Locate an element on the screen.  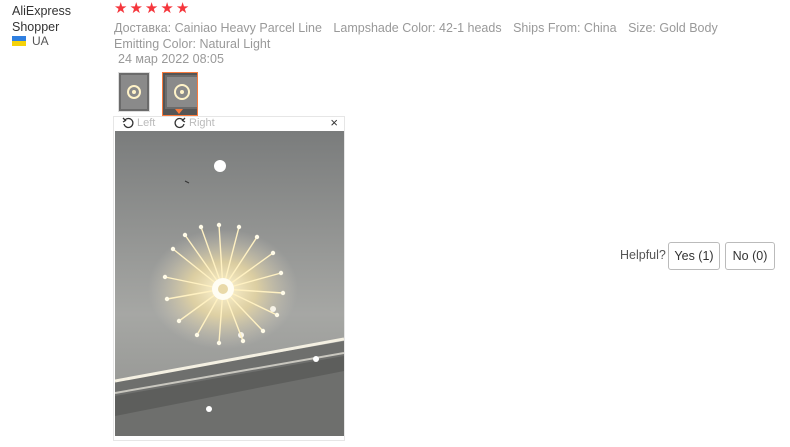
close-viewer-button: × is located at coordinates (334, 122).